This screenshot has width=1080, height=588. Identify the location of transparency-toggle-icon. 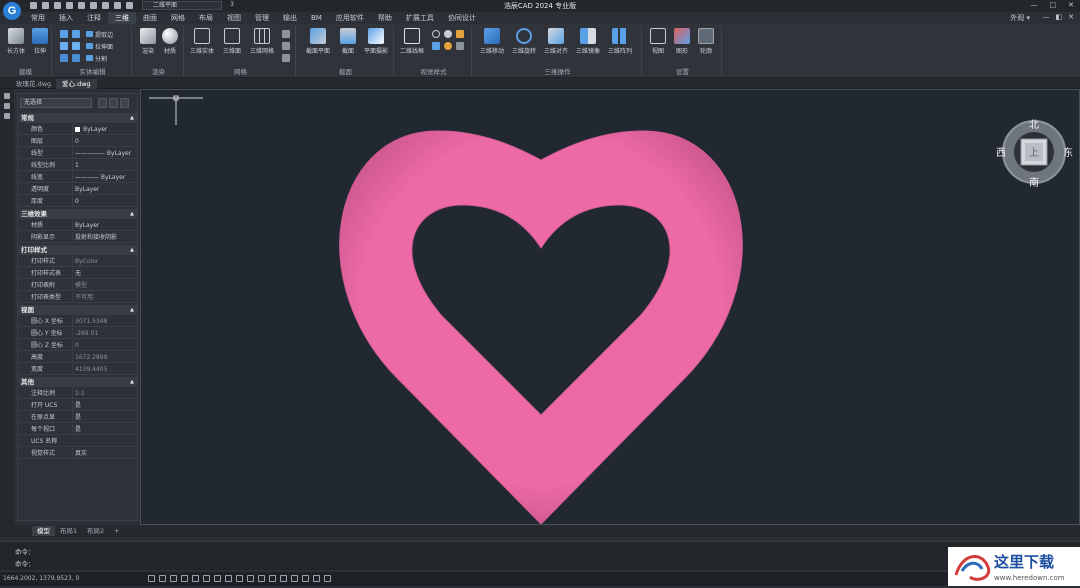
(250, 578).